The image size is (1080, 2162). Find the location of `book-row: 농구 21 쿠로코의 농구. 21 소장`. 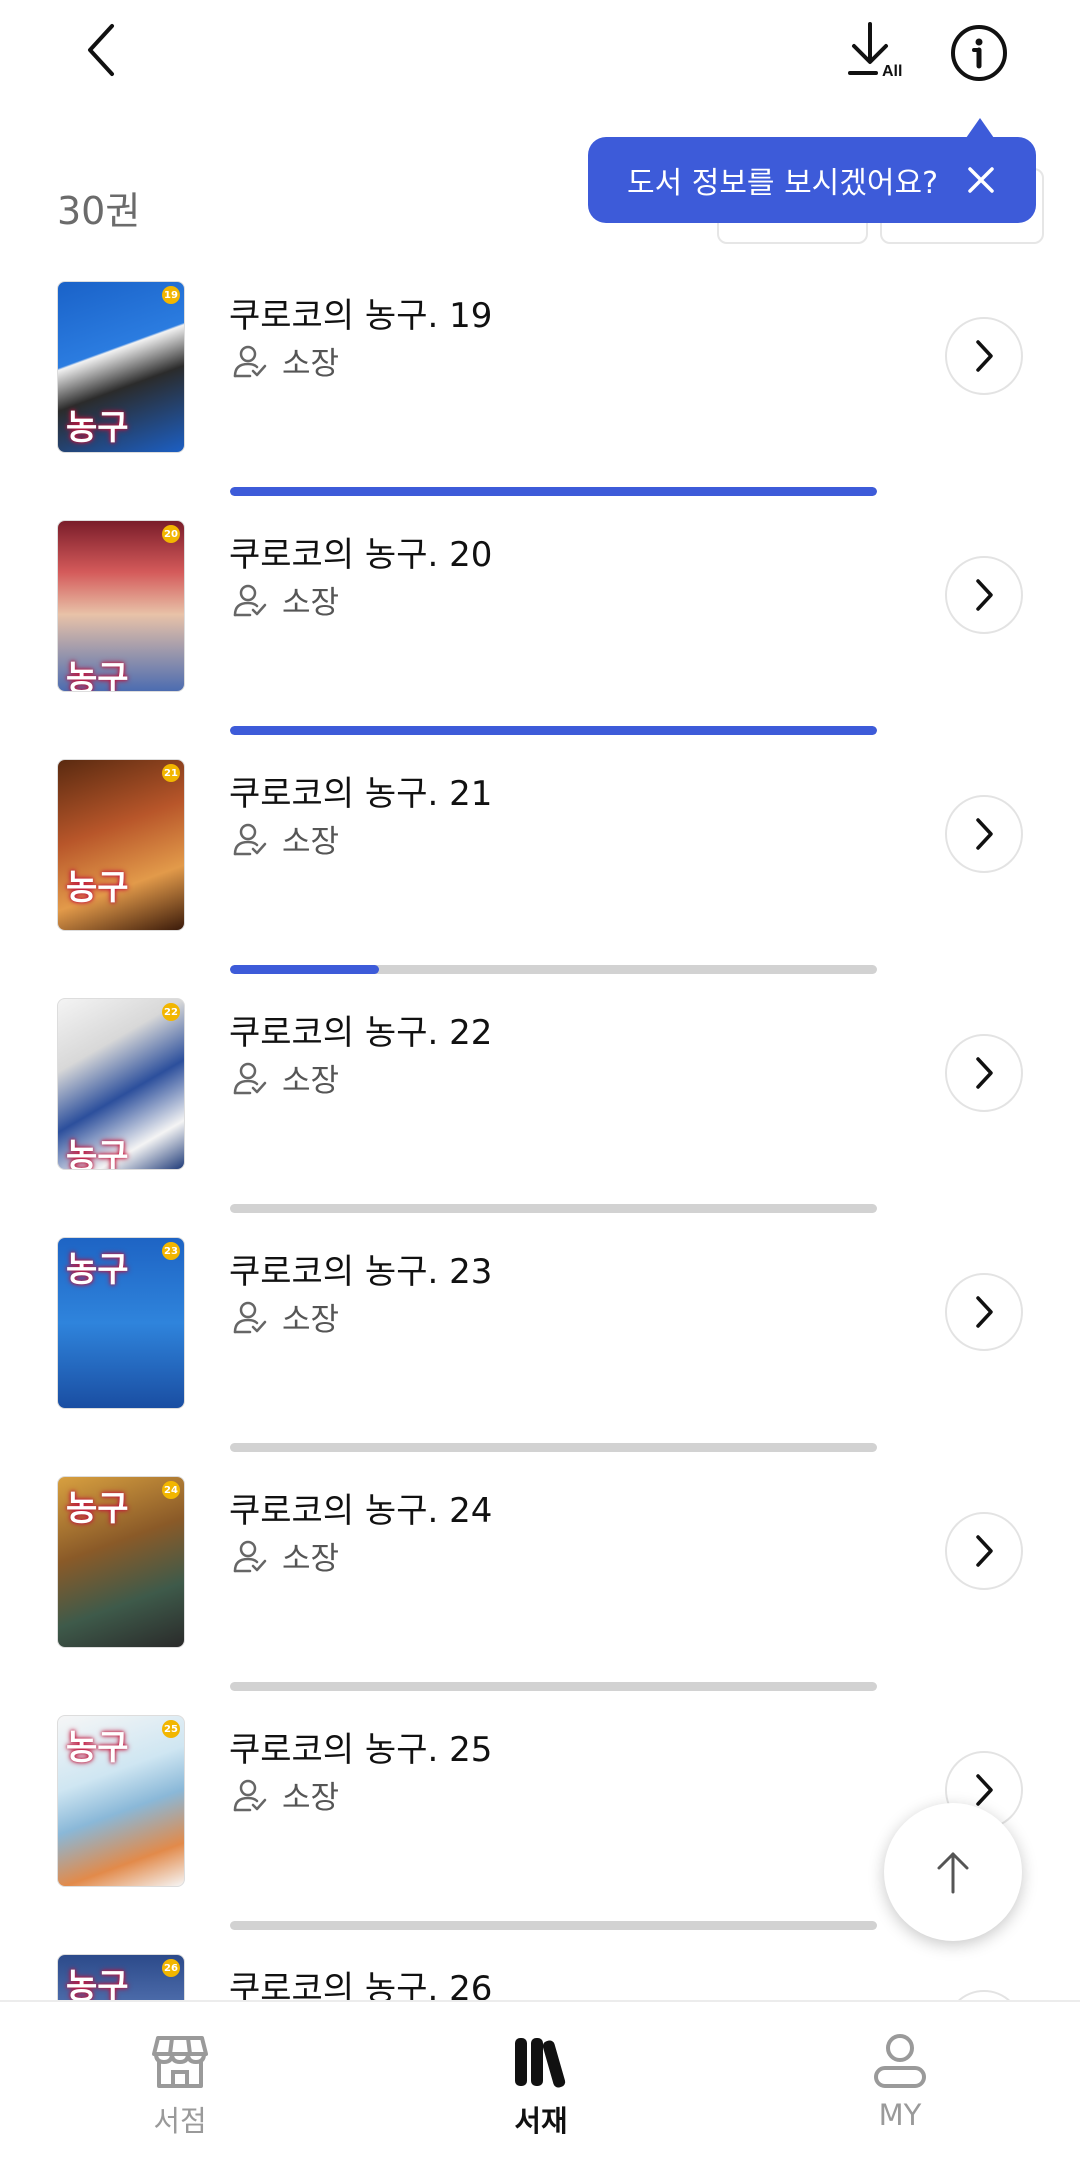

book-row: 농구 21 쿠로코의 농구. 21 소장 is located at coordinates (540, 860).